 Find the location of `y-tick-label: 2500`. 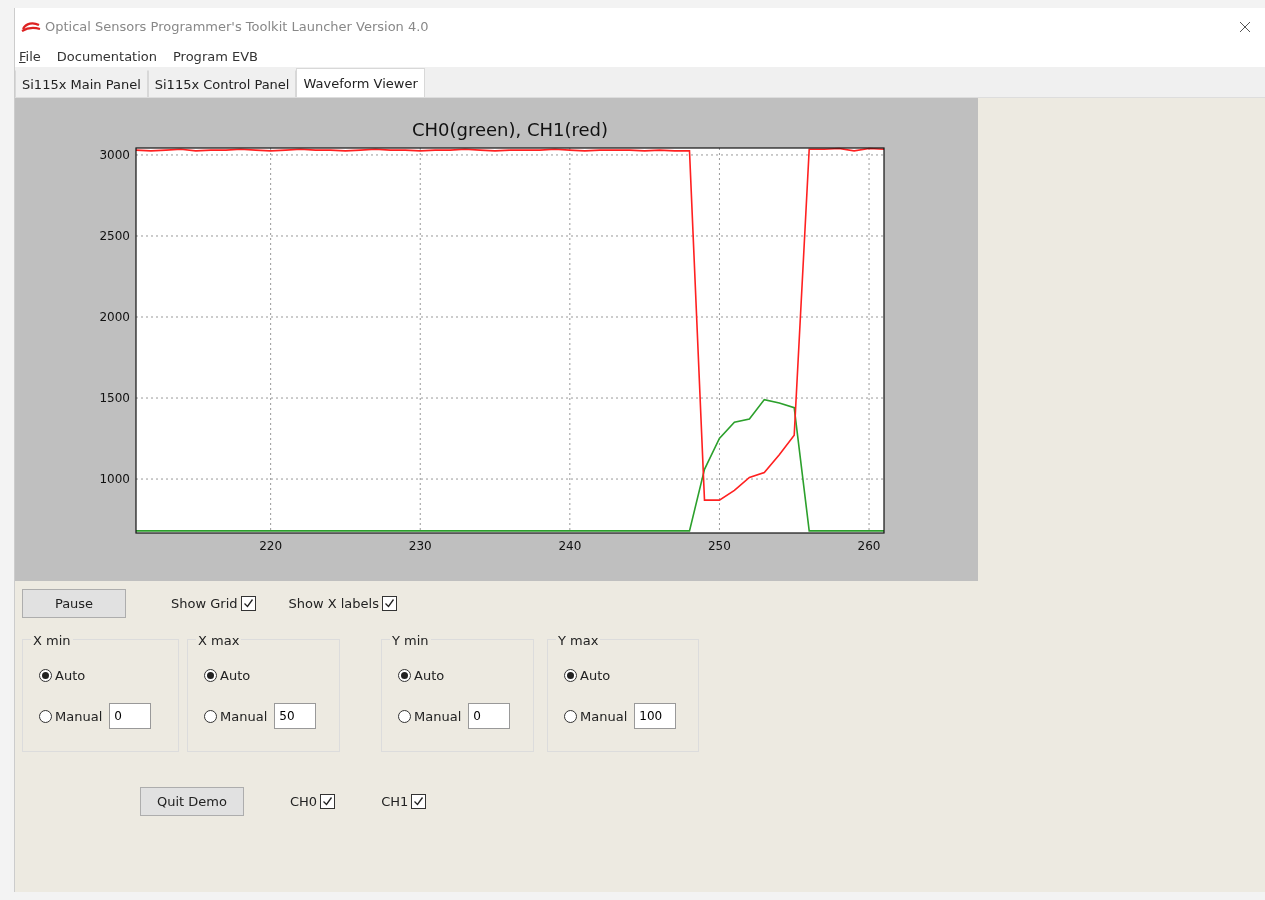

y-tick-label: 2500 is located at coordinates (114, 236).